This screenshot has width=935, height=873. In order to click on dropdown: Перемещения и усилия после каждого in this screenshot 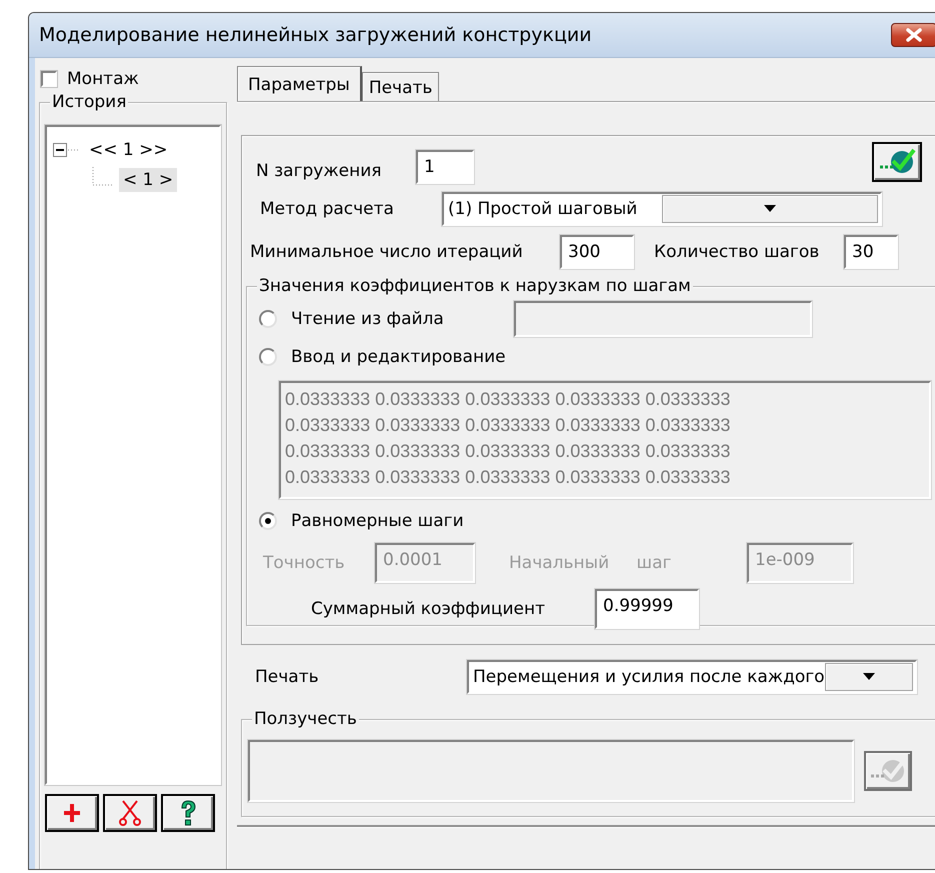, I will do `click(692, 677)`.